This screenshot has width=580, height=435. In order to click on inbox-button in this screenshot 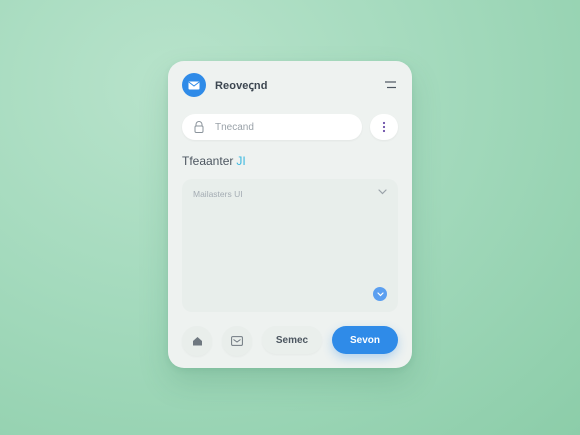, I will do `click(237, 341)`.